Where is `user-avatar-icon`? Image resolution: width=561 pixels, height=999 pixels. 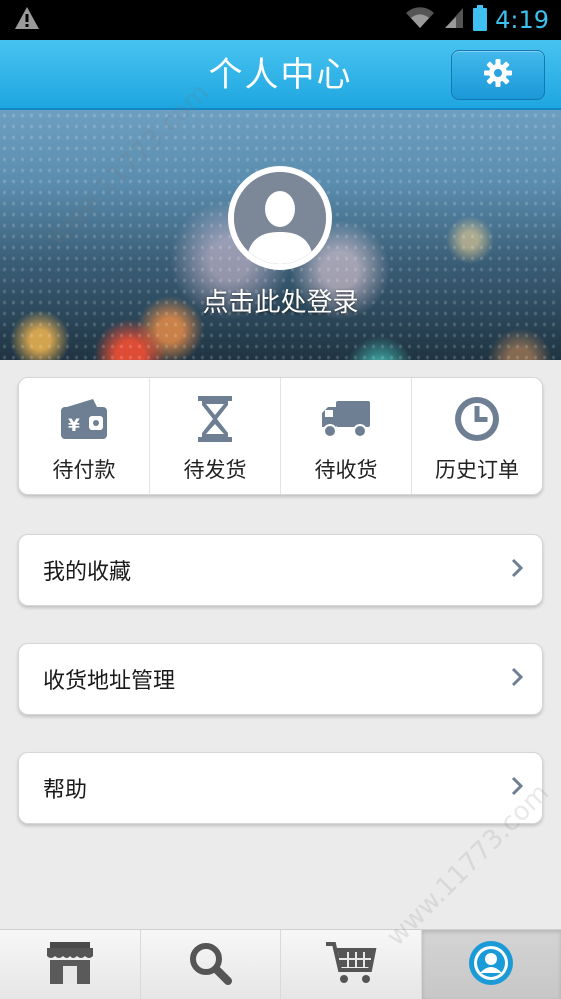 user-avatar-icon is located at coordinates (280, 218).